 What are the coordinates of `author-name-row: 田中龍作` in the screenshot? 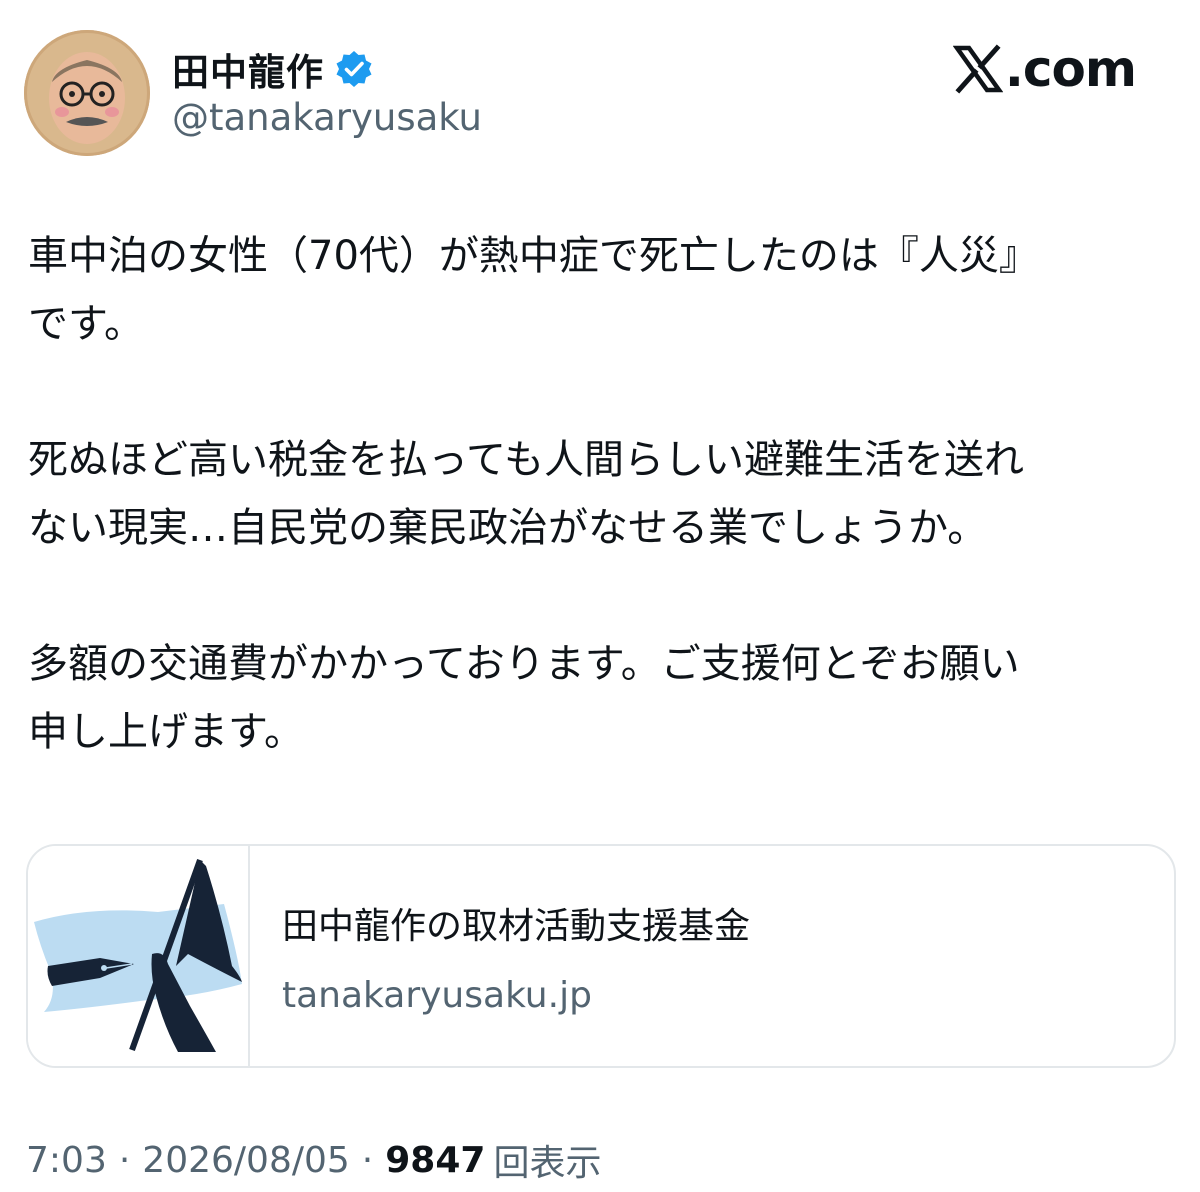 It's located at (273, 69).